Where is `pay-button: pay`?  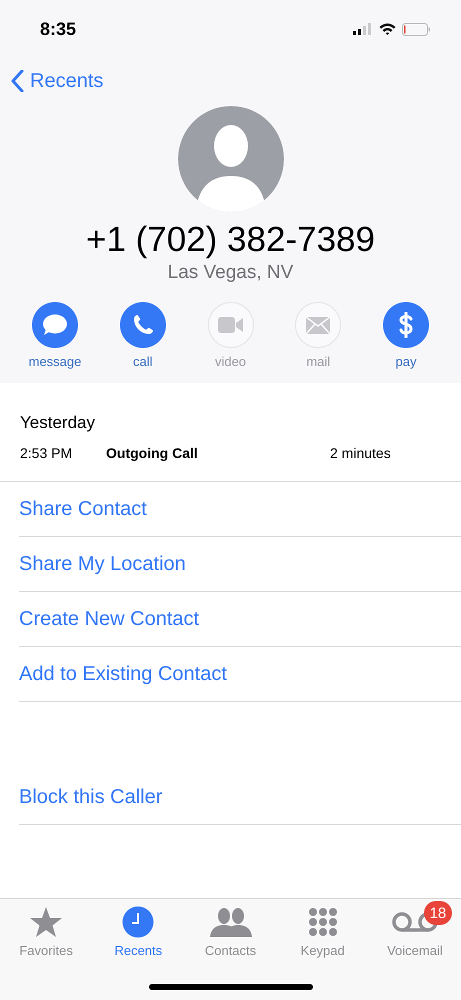 pay-button: pay is located at coordinates (406, 335).